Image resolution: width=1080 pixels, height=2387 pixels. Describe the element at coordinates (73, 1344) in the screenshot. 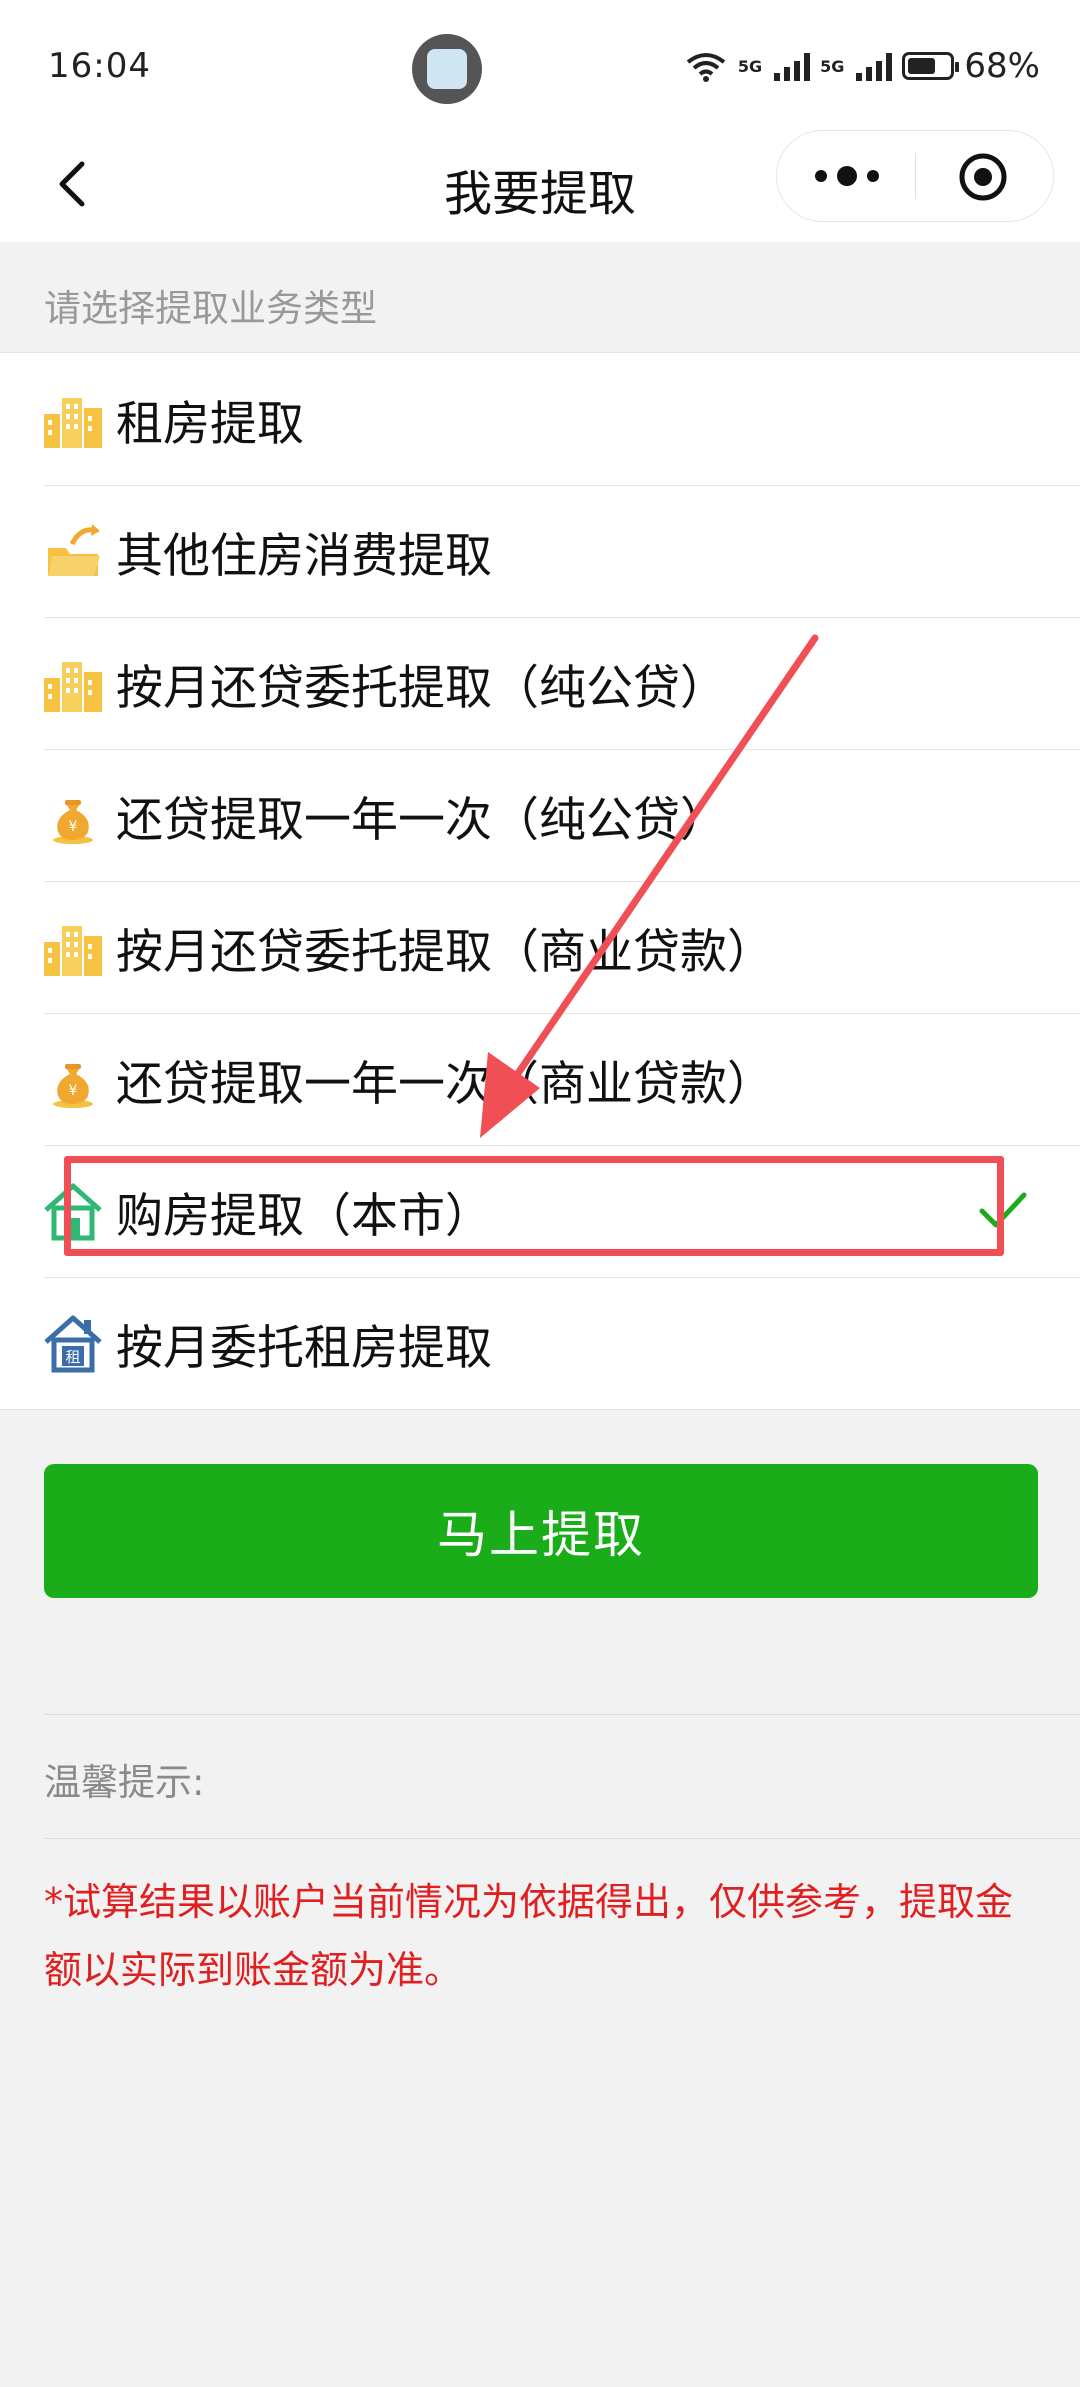

I see `house-rent-icon: 租` at that location.